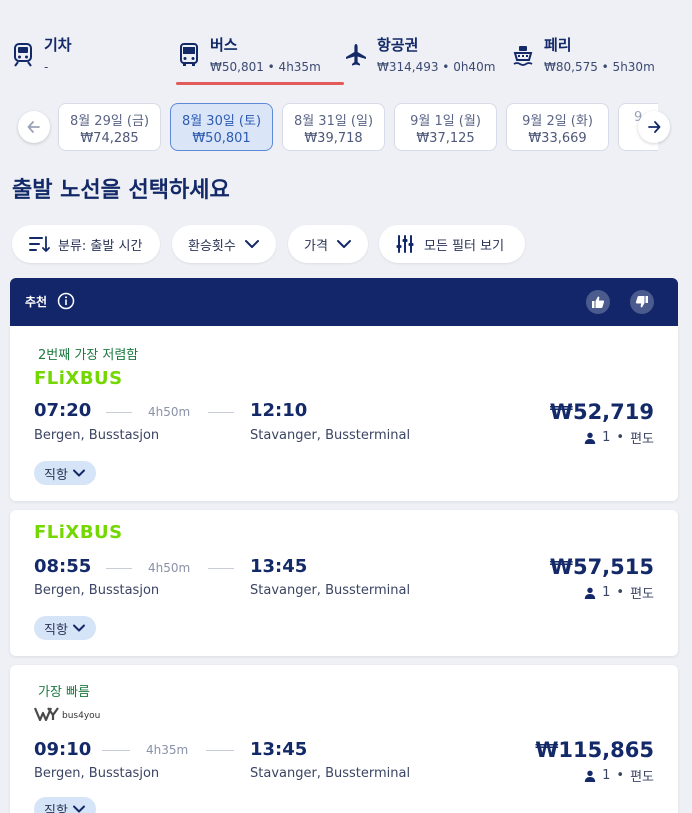 The width and height of the screenshot is (692, 813). I want to click on date-option: 9월 2일 (화) ₩33,669, so click(557, 127).